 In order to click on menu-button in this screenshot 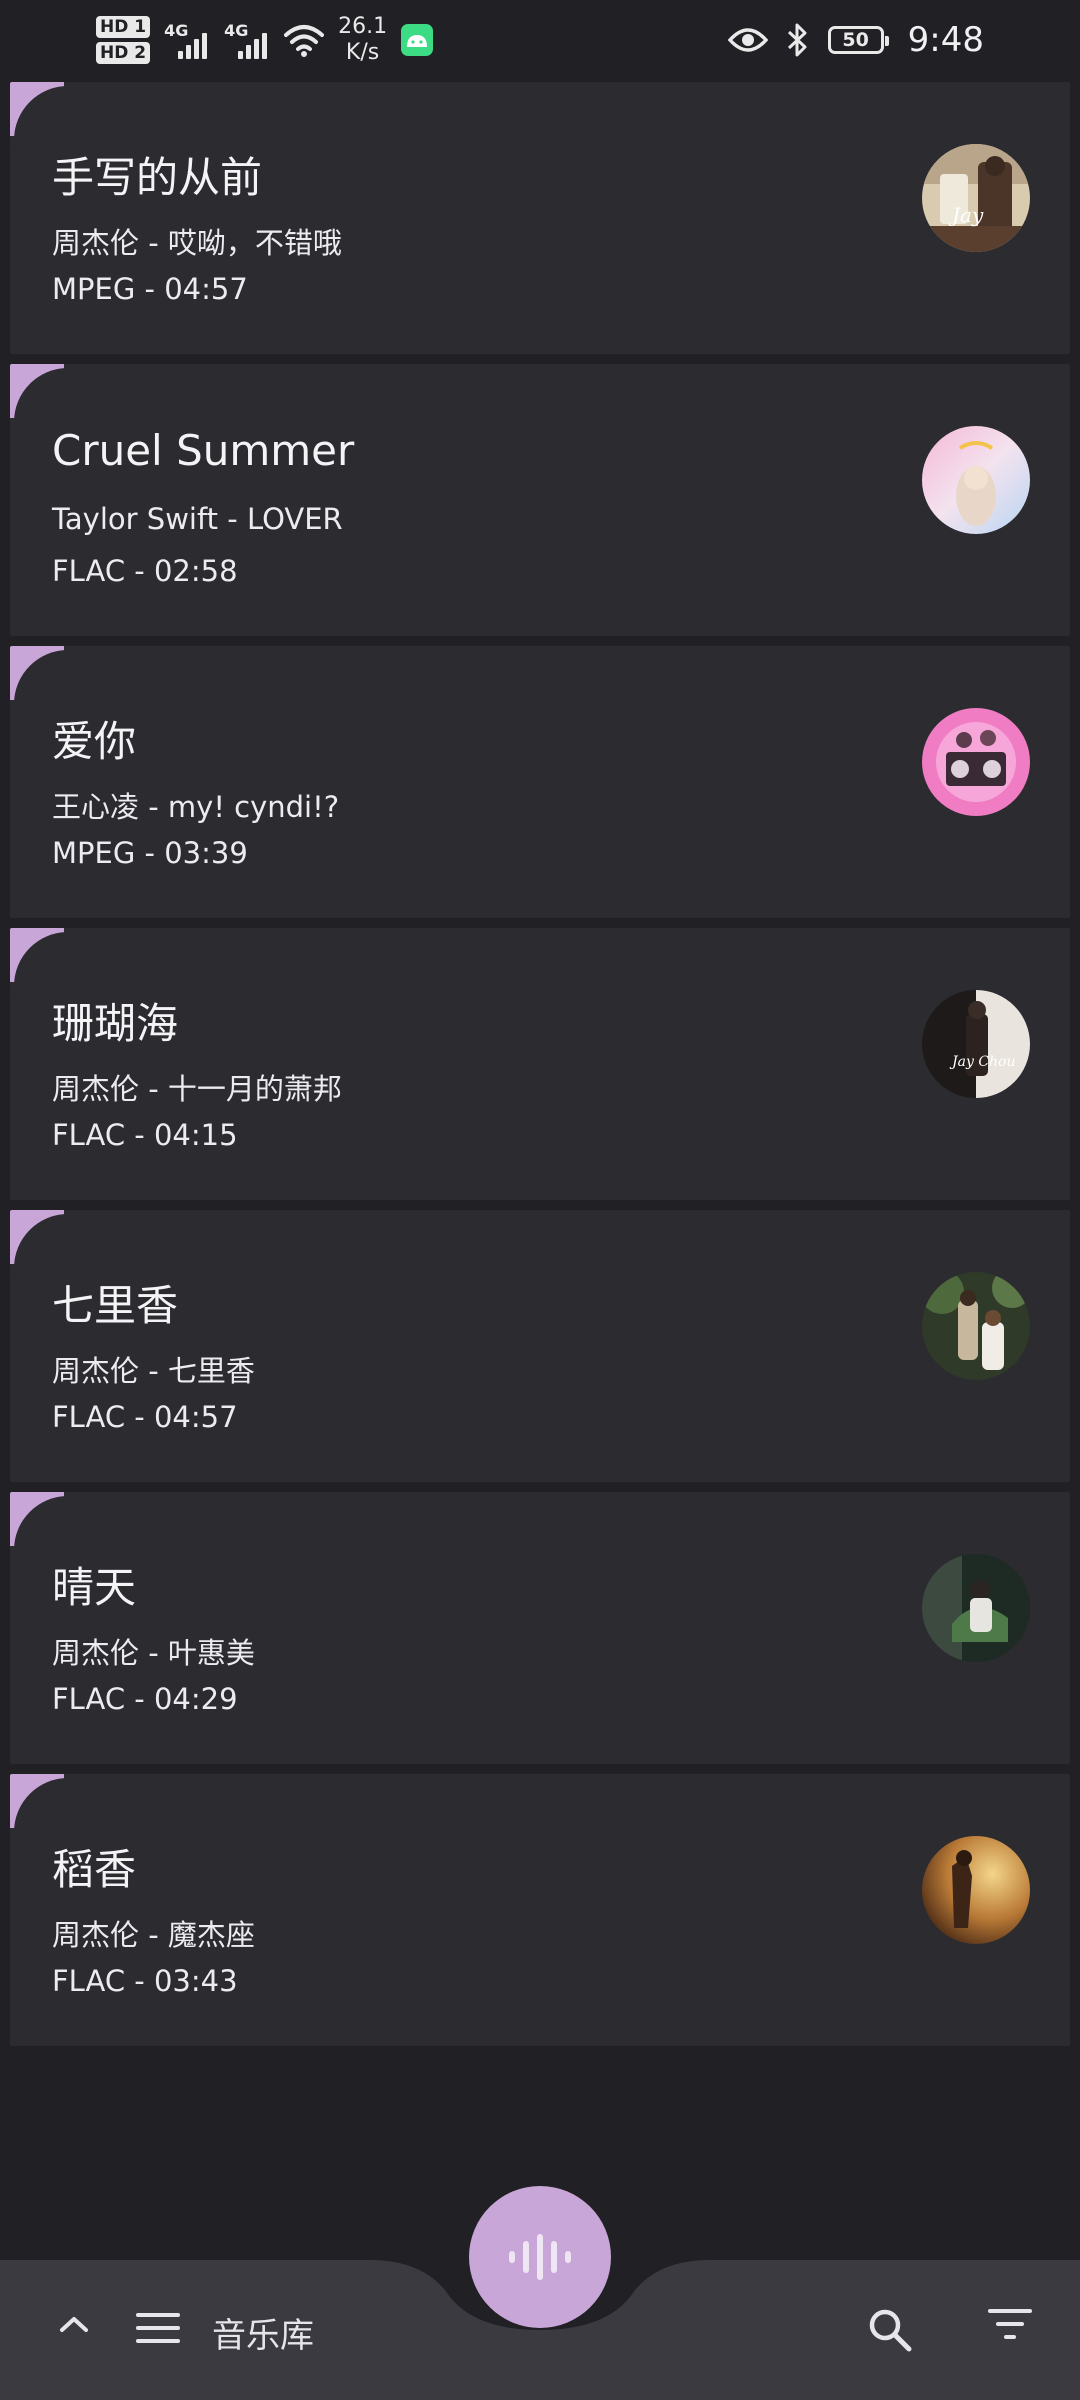, I will do `click(162, 2336)`.